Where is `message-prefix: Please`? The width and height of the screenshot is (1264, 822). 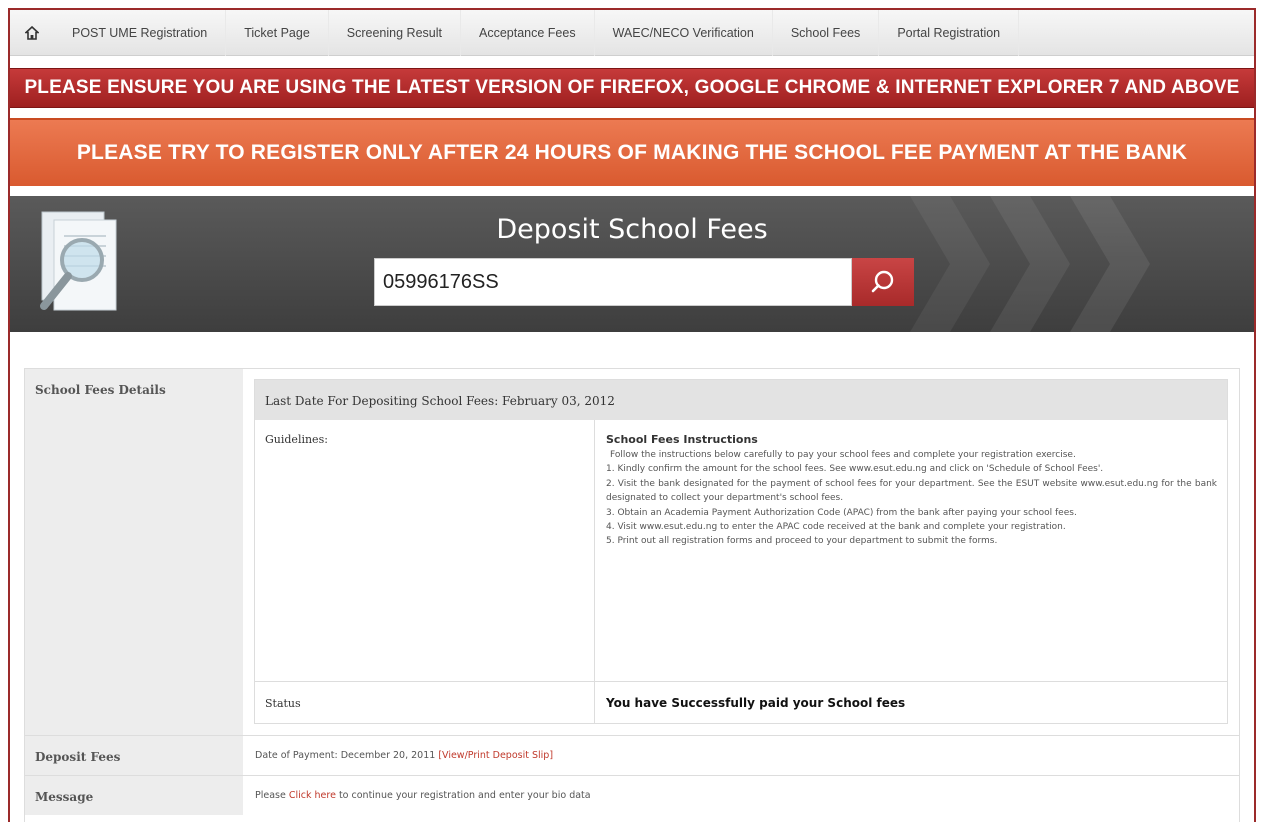 message-prefix: Please is located at coordinates (272, 795).